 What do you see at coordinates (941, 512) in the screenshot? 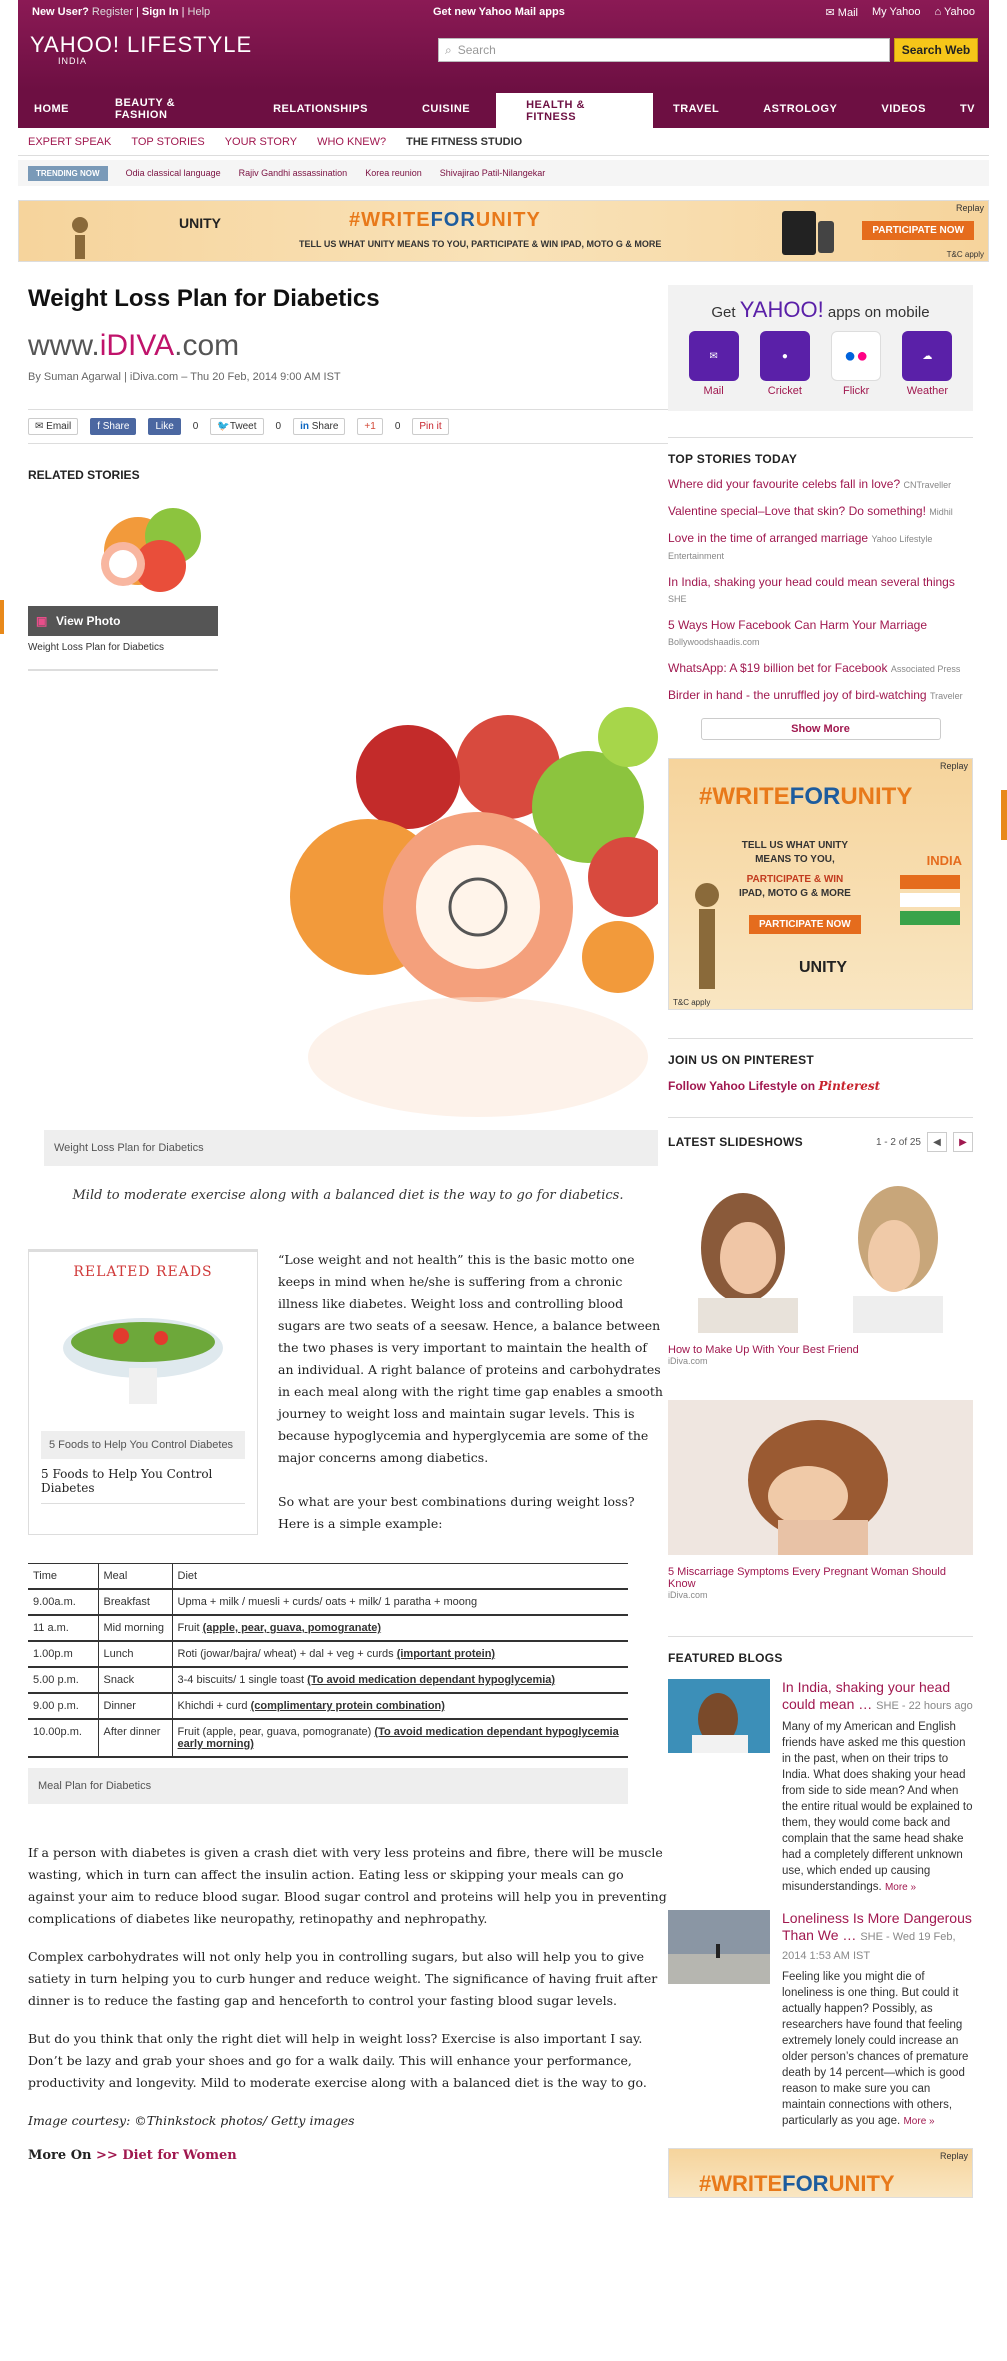
I see `story-source: Midhil` at bounding box center [941, 512].